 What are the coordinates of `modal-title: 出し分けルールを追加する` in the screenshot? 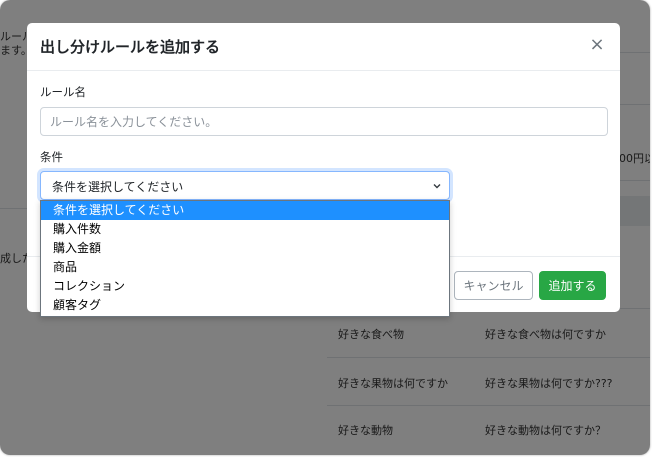 It's located at (130, 47).